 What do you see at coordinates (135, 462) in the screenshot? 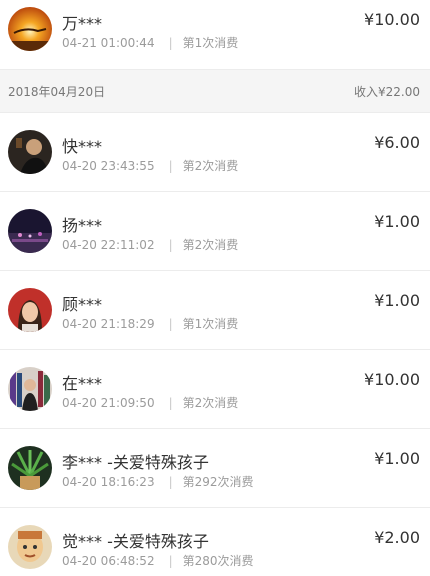
I see `payer-name: 李*** -关爱特殊孩子` at bounding box center [135, 462].